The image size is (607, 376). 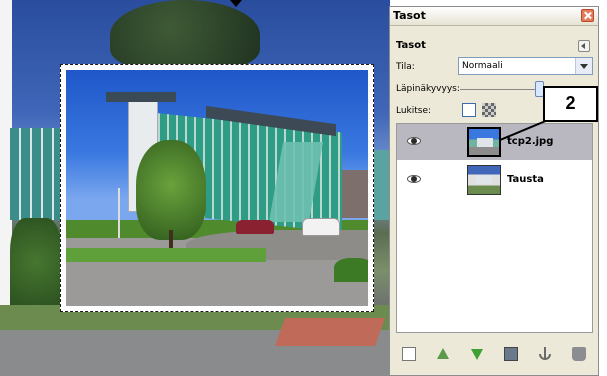 I want to click on background-building-right, so click(x=381, y=185).